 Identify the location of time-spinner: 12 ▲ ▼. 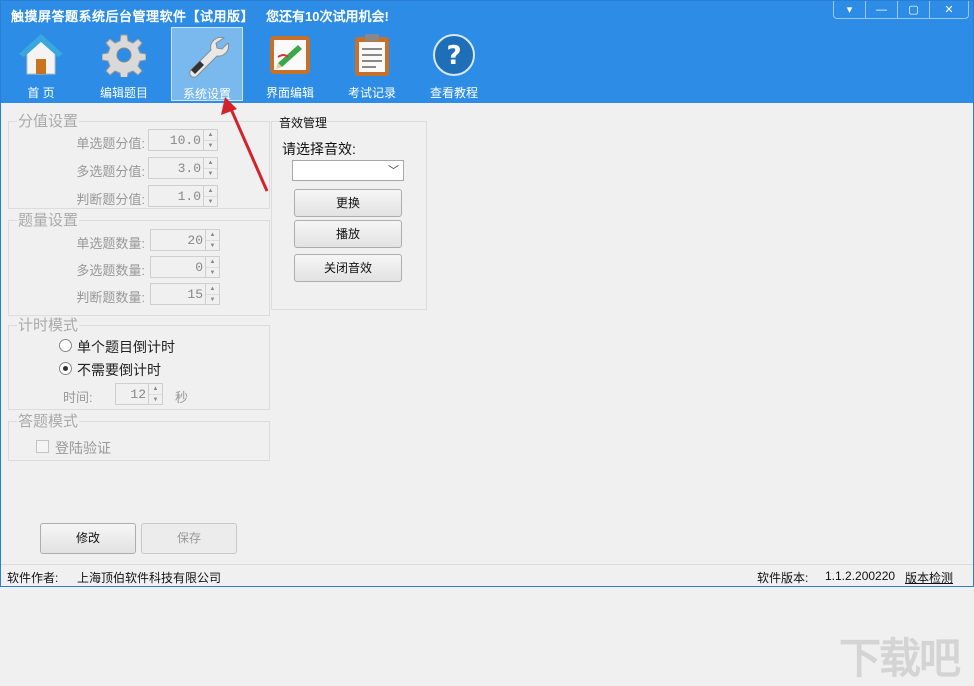
(139, 394).